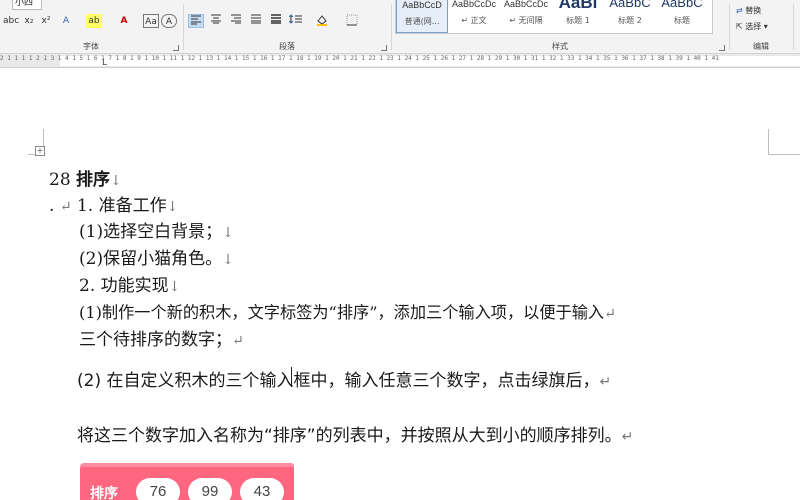 Image resolution: width=800 pixels, height=500 pixels. Describe the element at coordinates (338, 381) in the screenshot. I see `func-item-2-text: (2) 在自定义积木的三个输入框中，输入任意三个数字，点击绿旗后，` at that location.